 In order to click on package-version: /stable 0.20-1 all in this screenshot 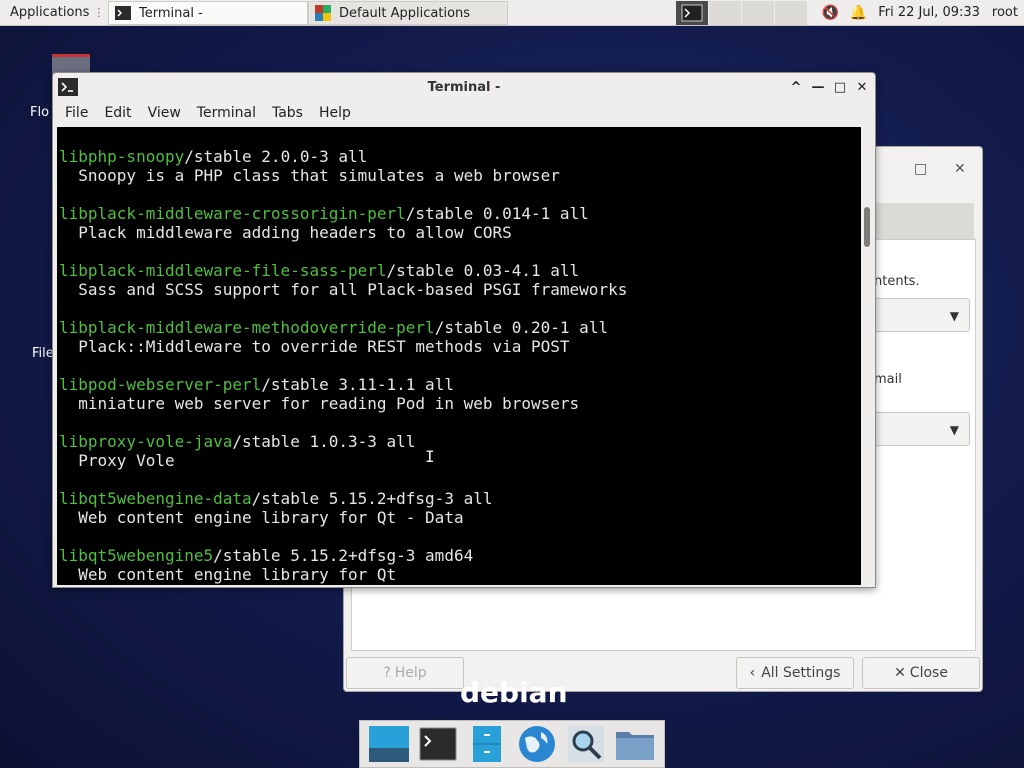, I will do `click(521, 327)`.